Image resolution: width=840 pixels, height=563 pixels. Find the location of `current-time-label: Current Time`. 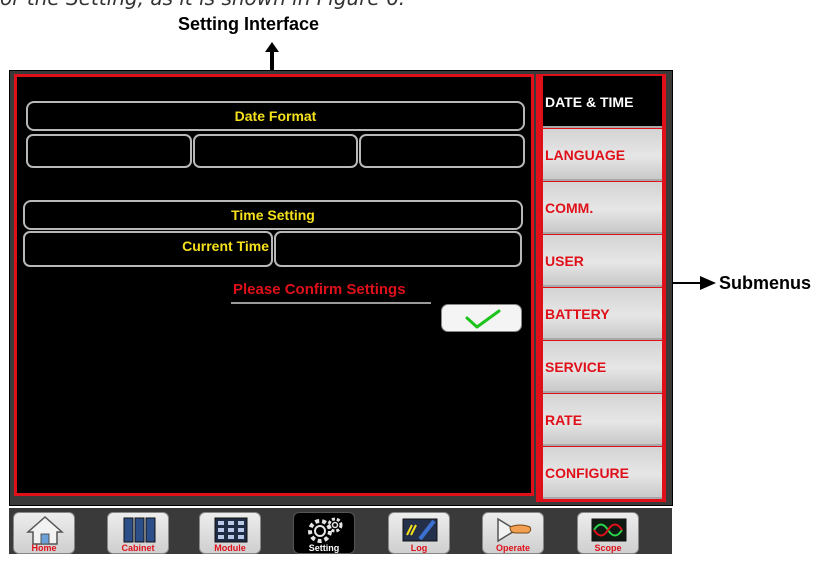

current-time-label: Current Time is located at coordinates (225, 246).